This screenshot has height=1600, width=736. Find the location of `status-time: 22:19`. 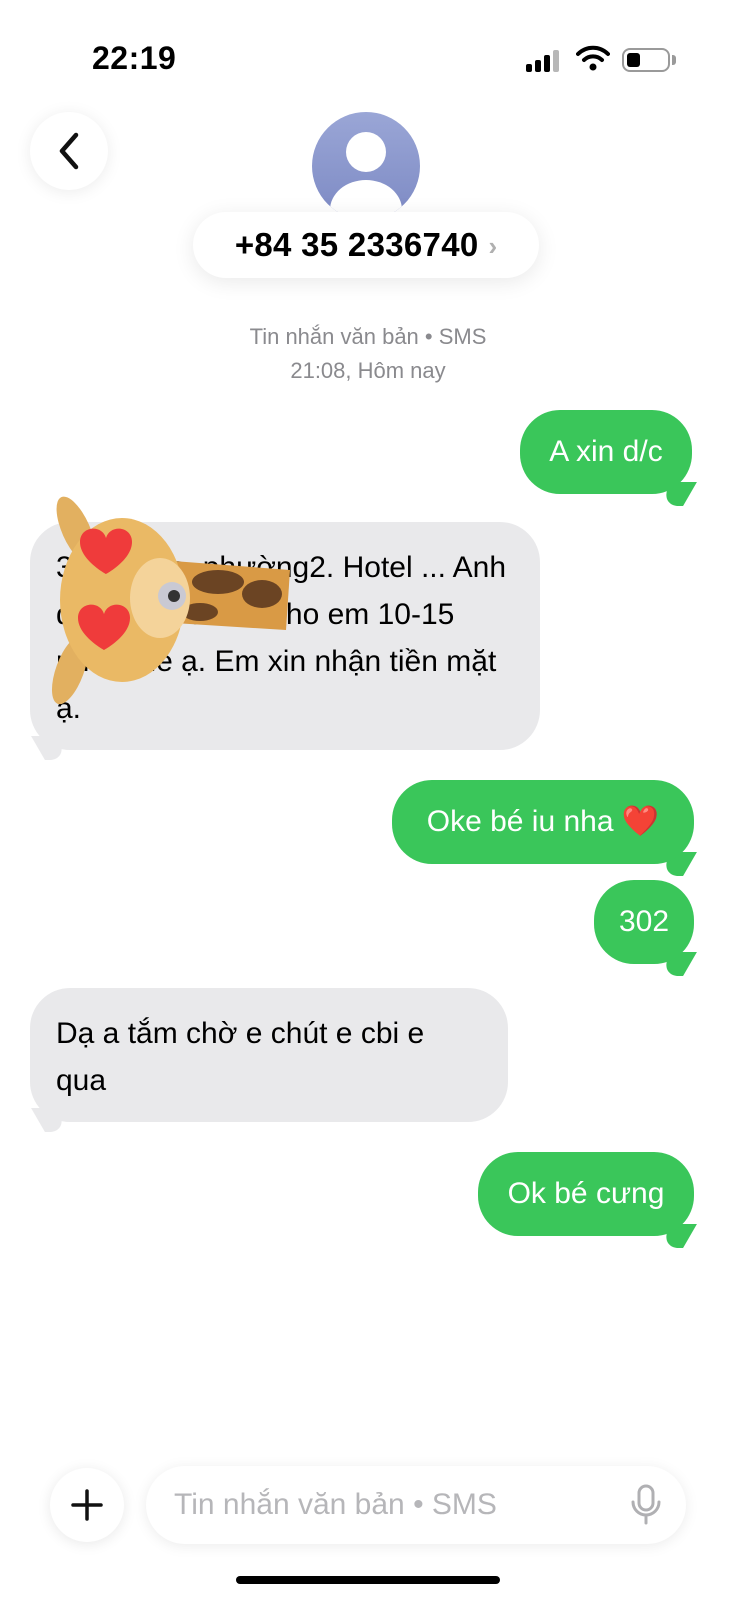

status-time: 22:19 is located at coordinates (134, 58).